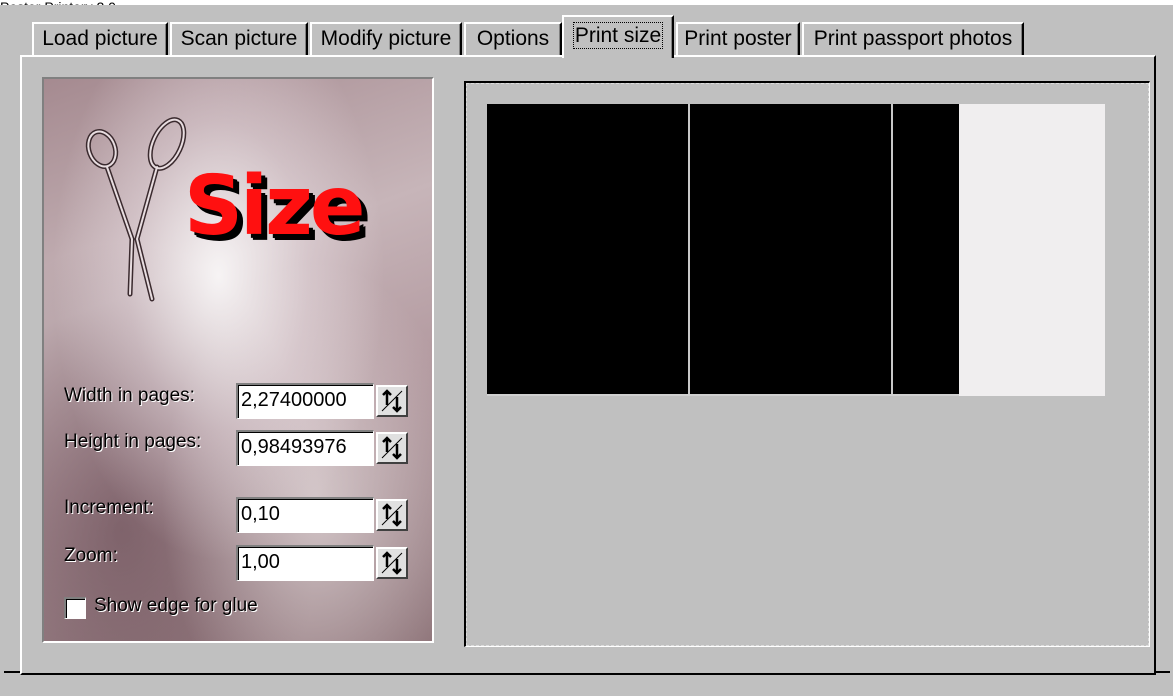 This screenshot has width=1173, height=696. Describe the element at coordinates (305, 401) in the screenshot. I see `width-input: 2,27400000` at that location.